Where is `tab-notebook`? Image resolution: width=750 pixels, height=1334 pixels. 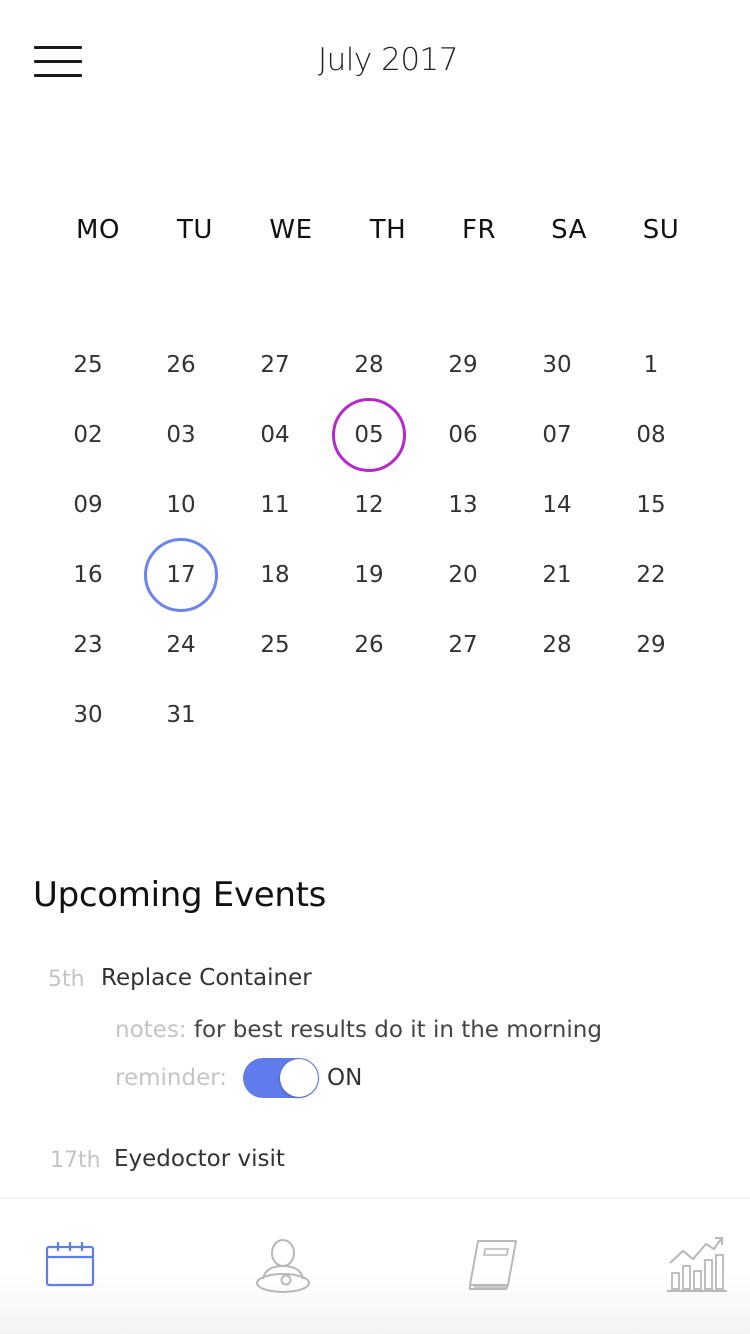 tab-notebook is located at coordinates (492, 1265).